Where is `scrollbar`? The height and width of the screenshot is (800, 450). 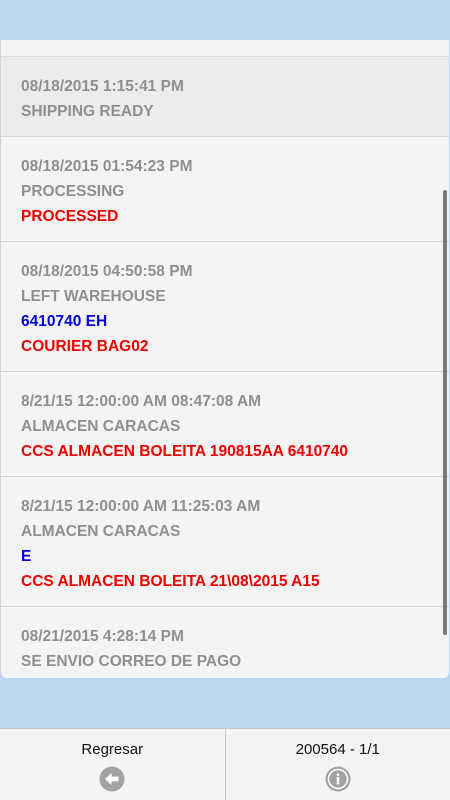
scrollbar is located at coordinates (445, 412).